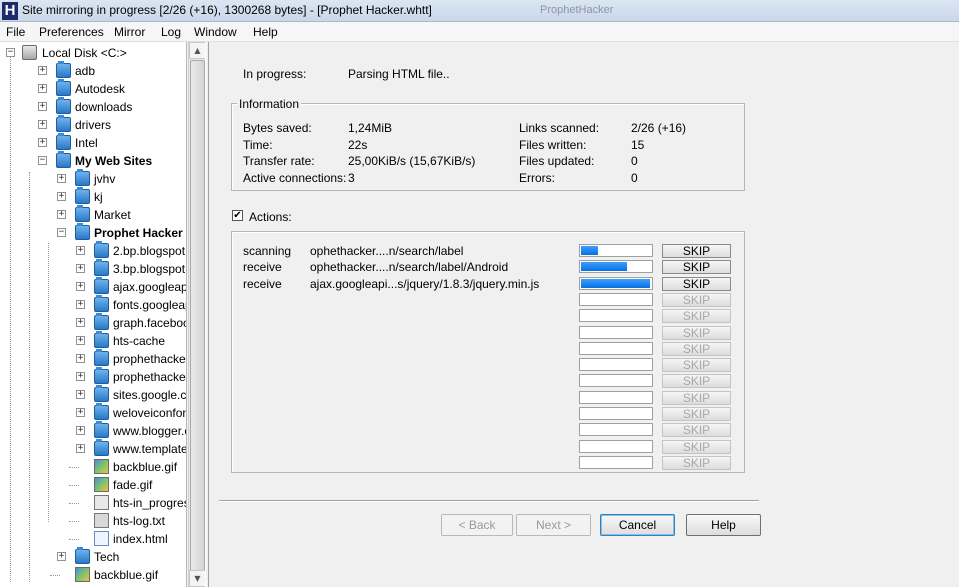 The image size is (959, 587). I want to click on tree-item: + Autodesk, so click(93, 88).